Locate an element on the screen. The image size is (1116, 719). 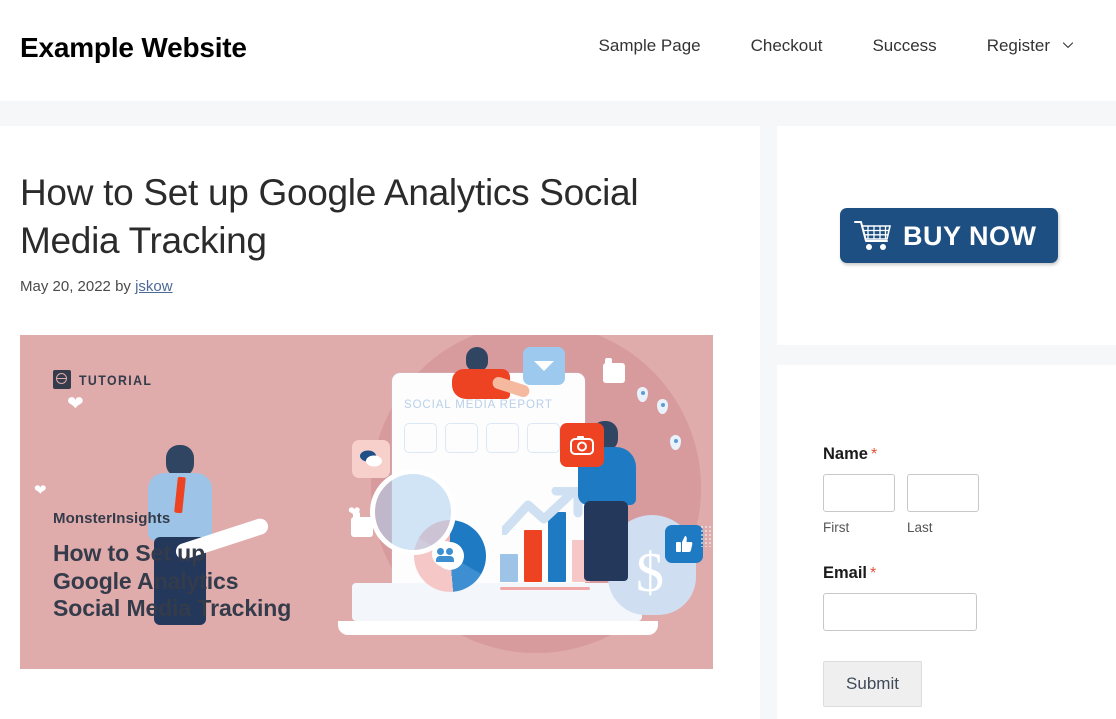
widget-contact-form: Name * First Last Email * Submit is located at coordinates (946, 542).